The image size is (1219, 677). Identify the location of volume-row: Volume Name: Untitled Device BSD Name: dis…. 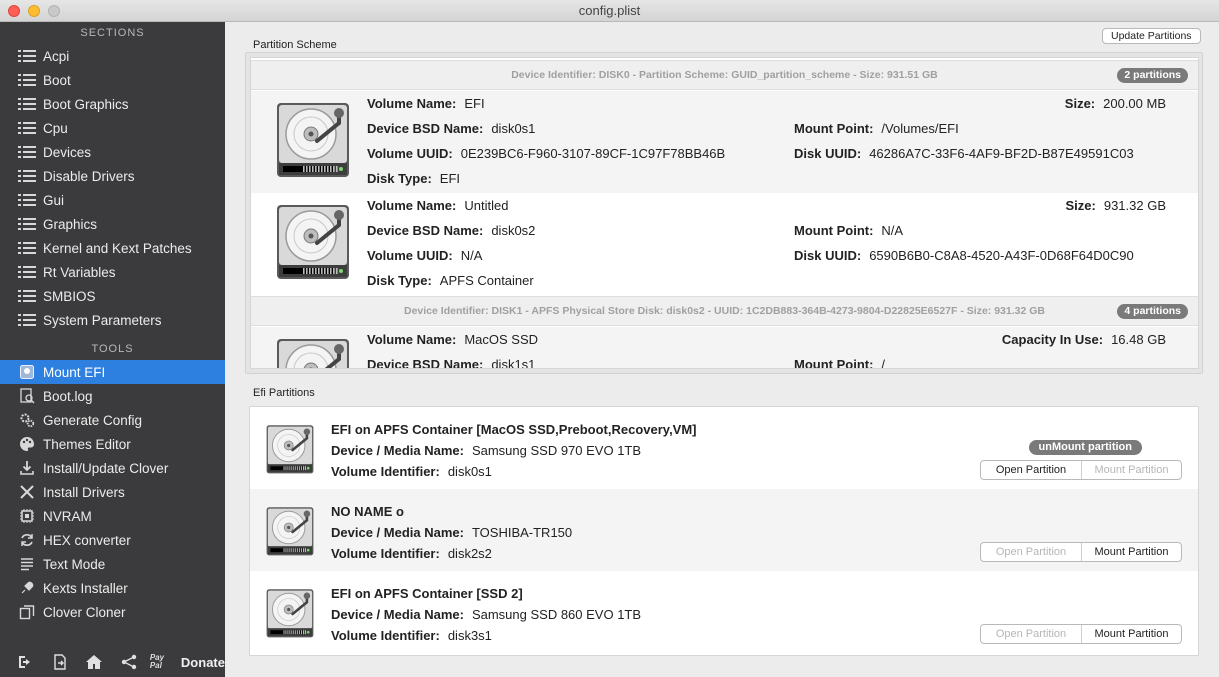
(724, 244).